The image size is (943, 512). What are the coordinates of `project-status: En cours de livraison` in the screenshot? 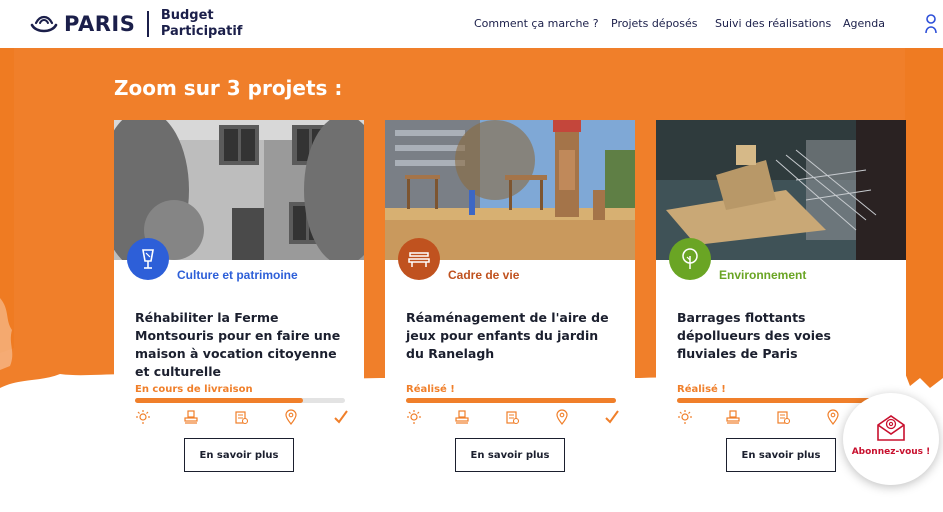 It's located at (194, 389).